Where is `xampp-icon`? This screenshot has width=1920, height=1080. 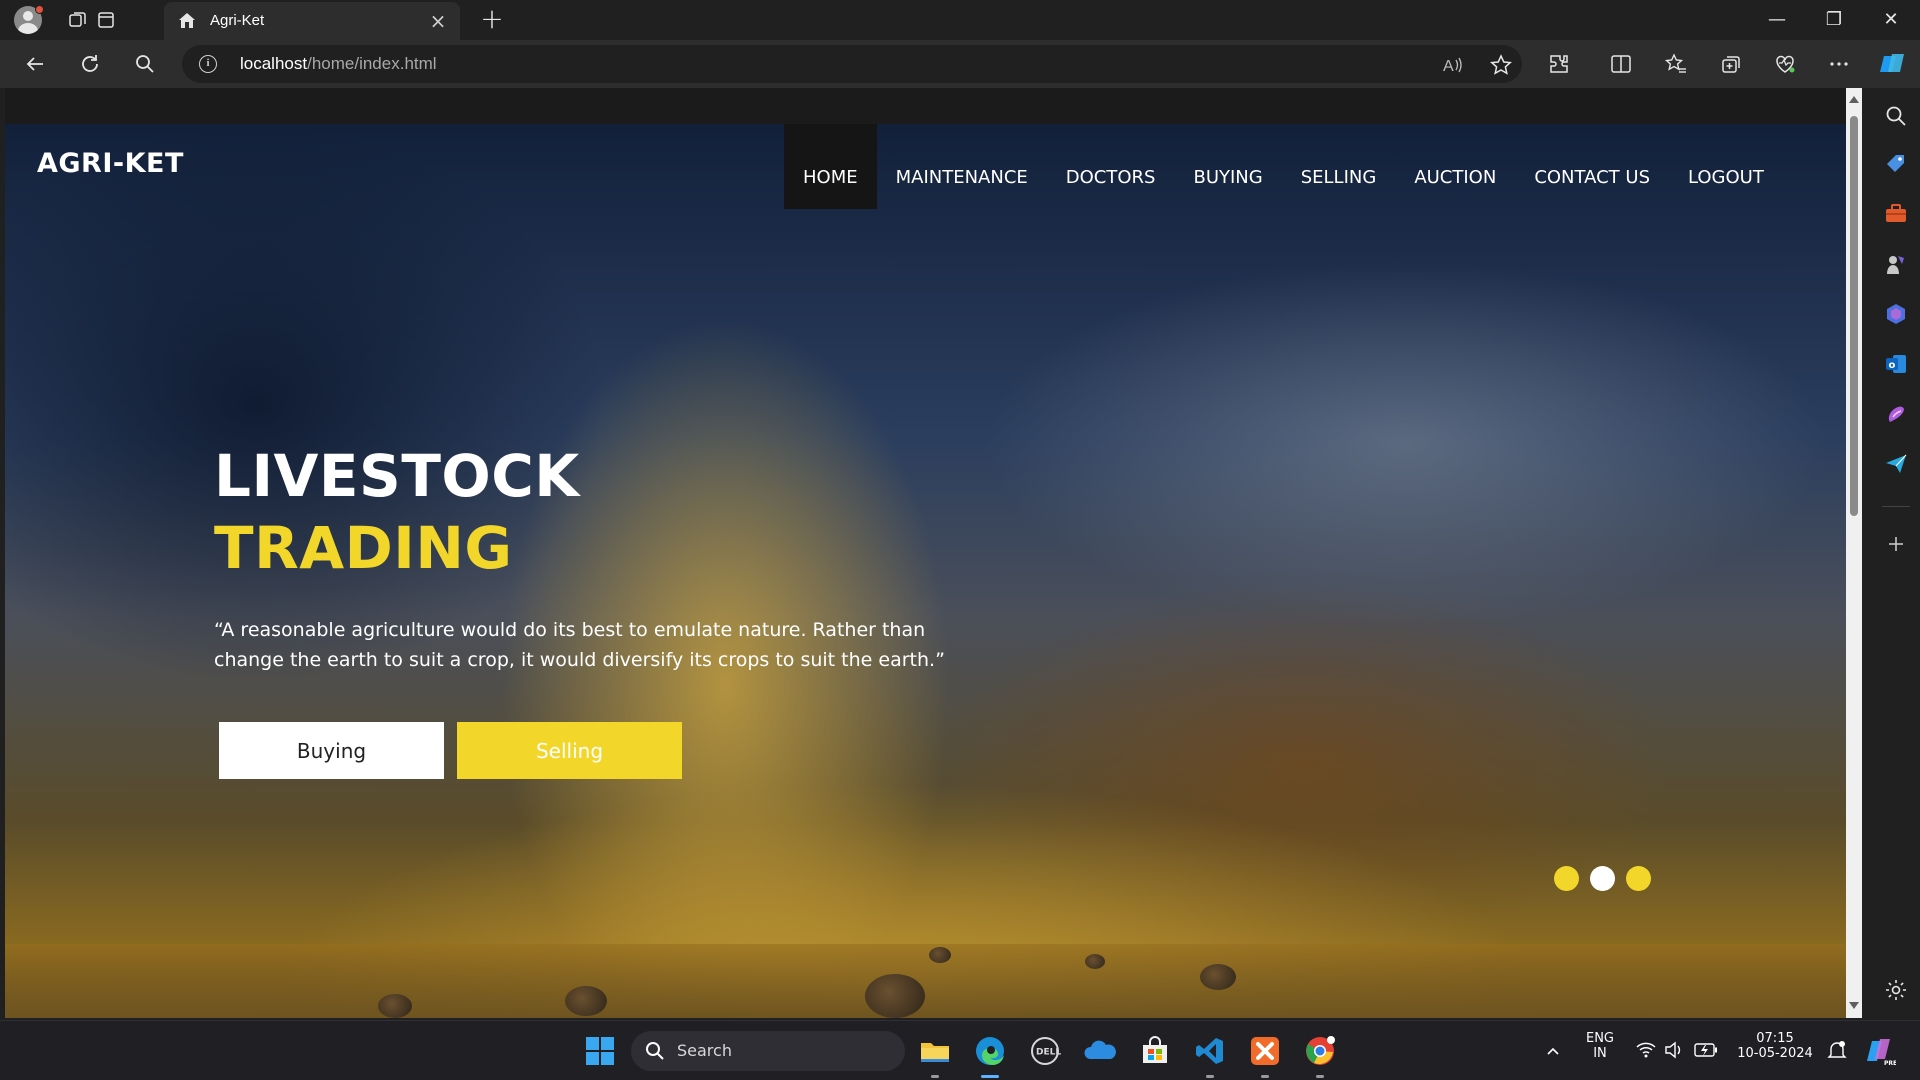 xampp-icon is located at coordinates (1265, 1051).